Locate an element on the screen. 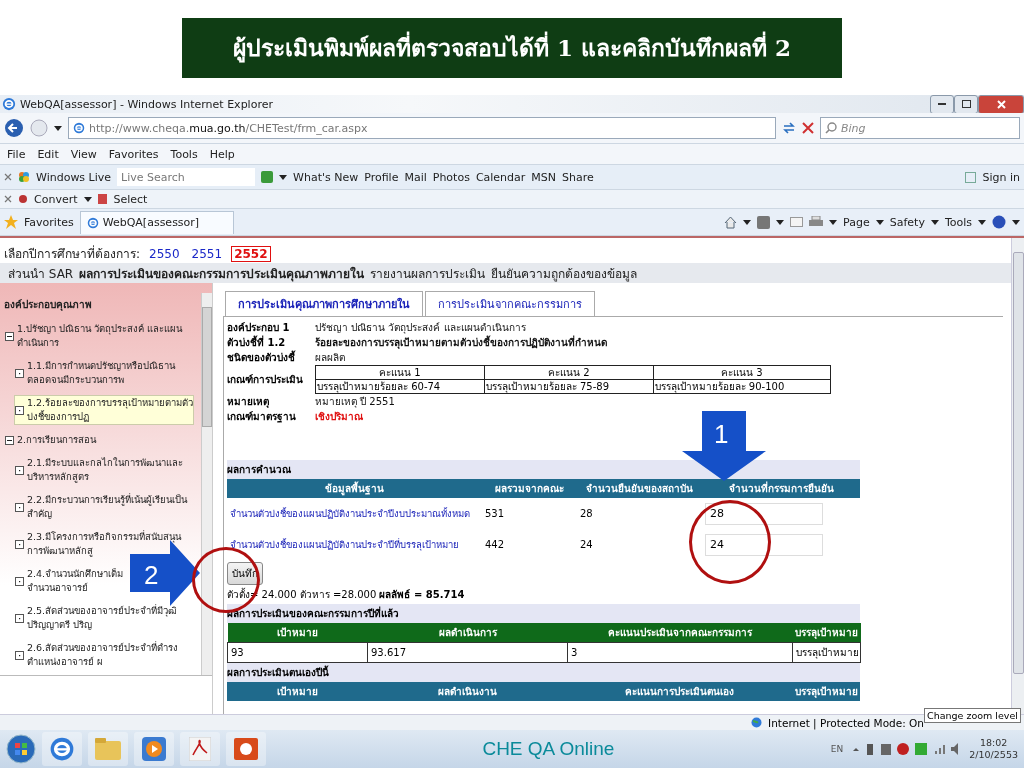 Image resolution: width=1024 pixels, height=768 pixels. toolbar-brand: Windows Live is located at coordinates (74, 177).